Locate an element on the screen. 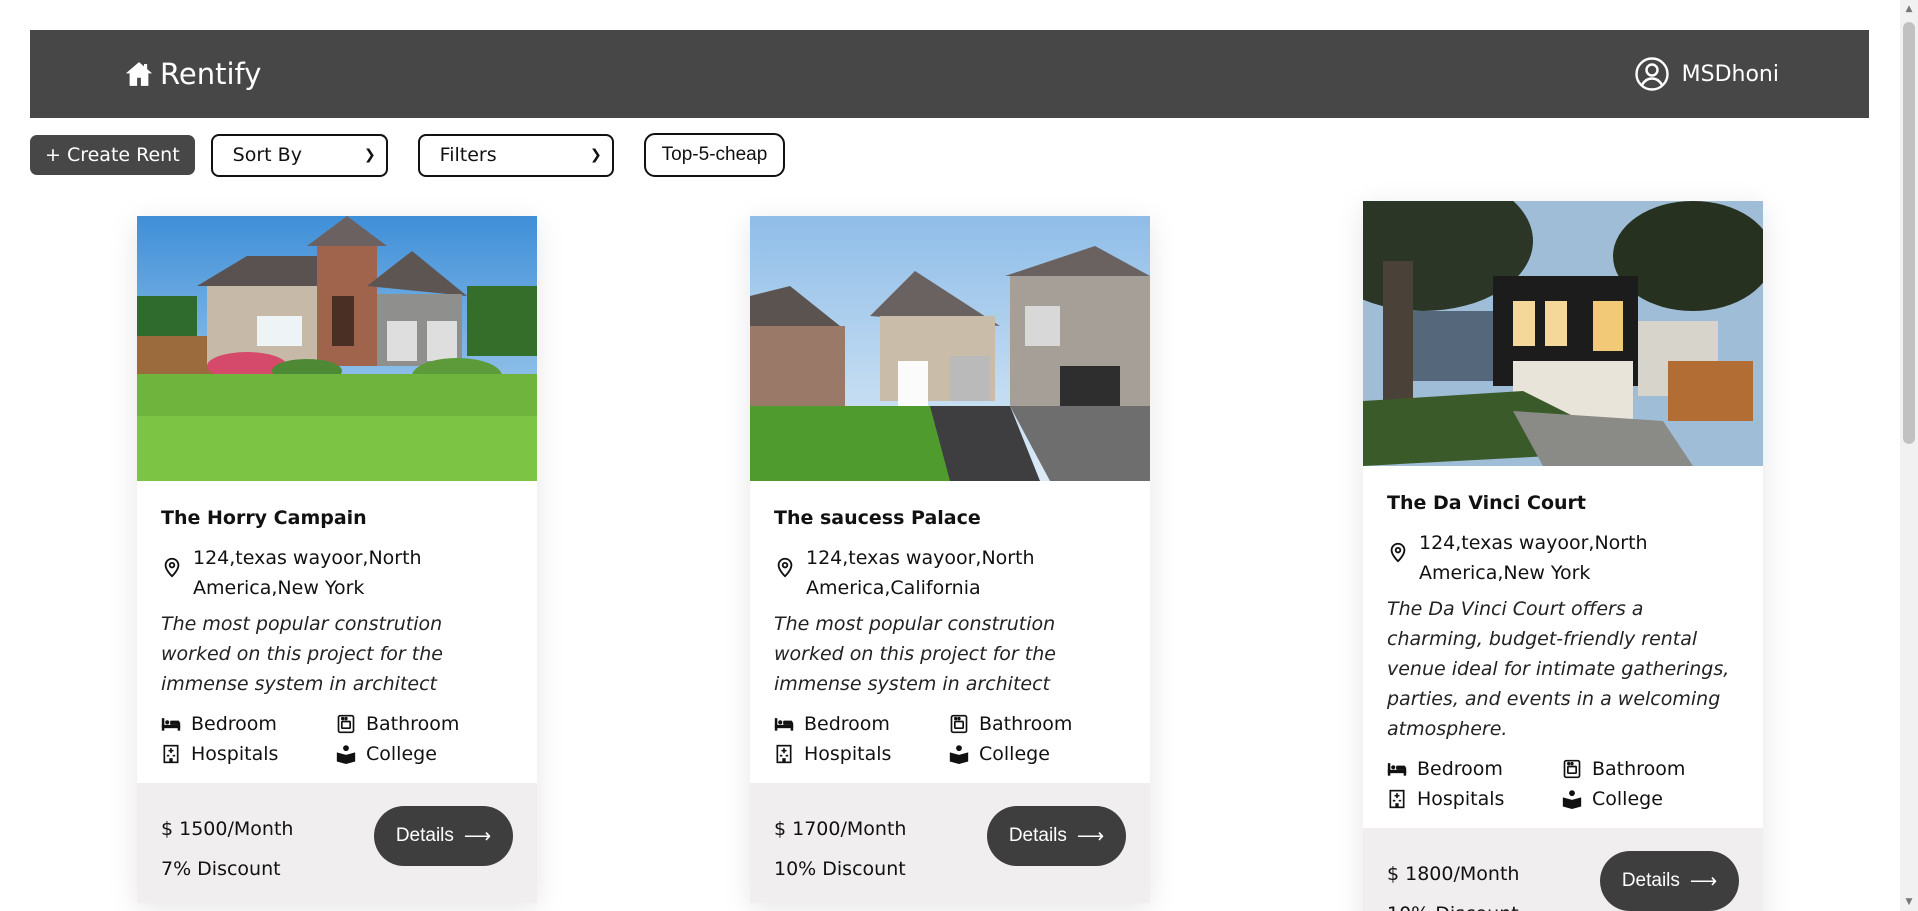 The image size is (1918, 911). pricing: $ 1700/Month 10% Discount is located at coordinates (840, 849).